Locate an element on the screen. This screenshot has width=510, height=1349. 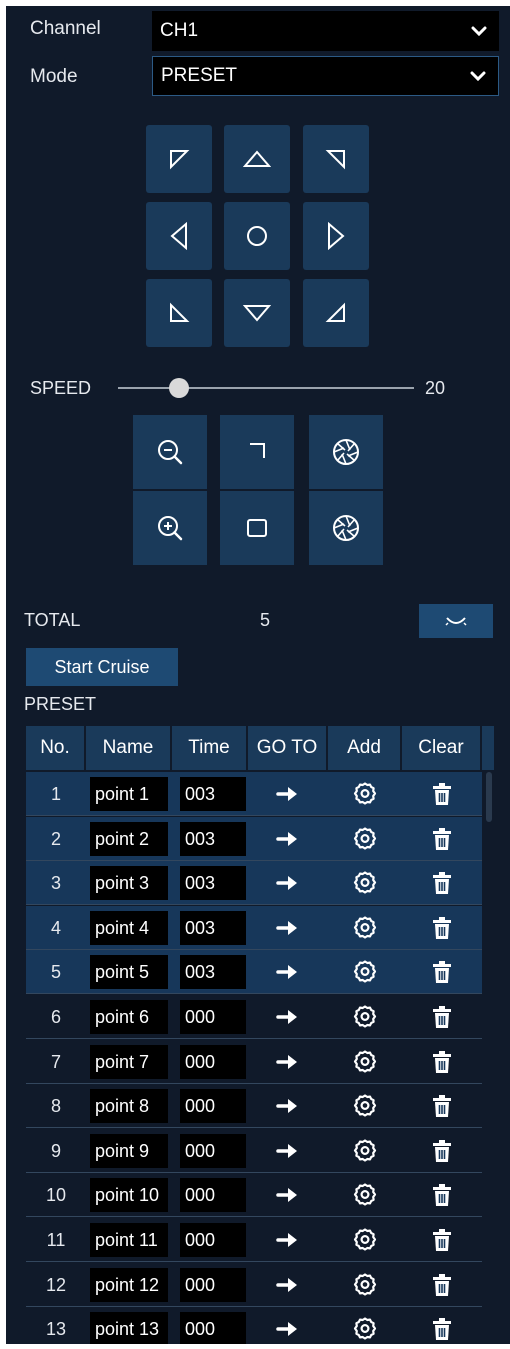
table-row: 9 point 9 000 is located at coordinates (254, 1151).